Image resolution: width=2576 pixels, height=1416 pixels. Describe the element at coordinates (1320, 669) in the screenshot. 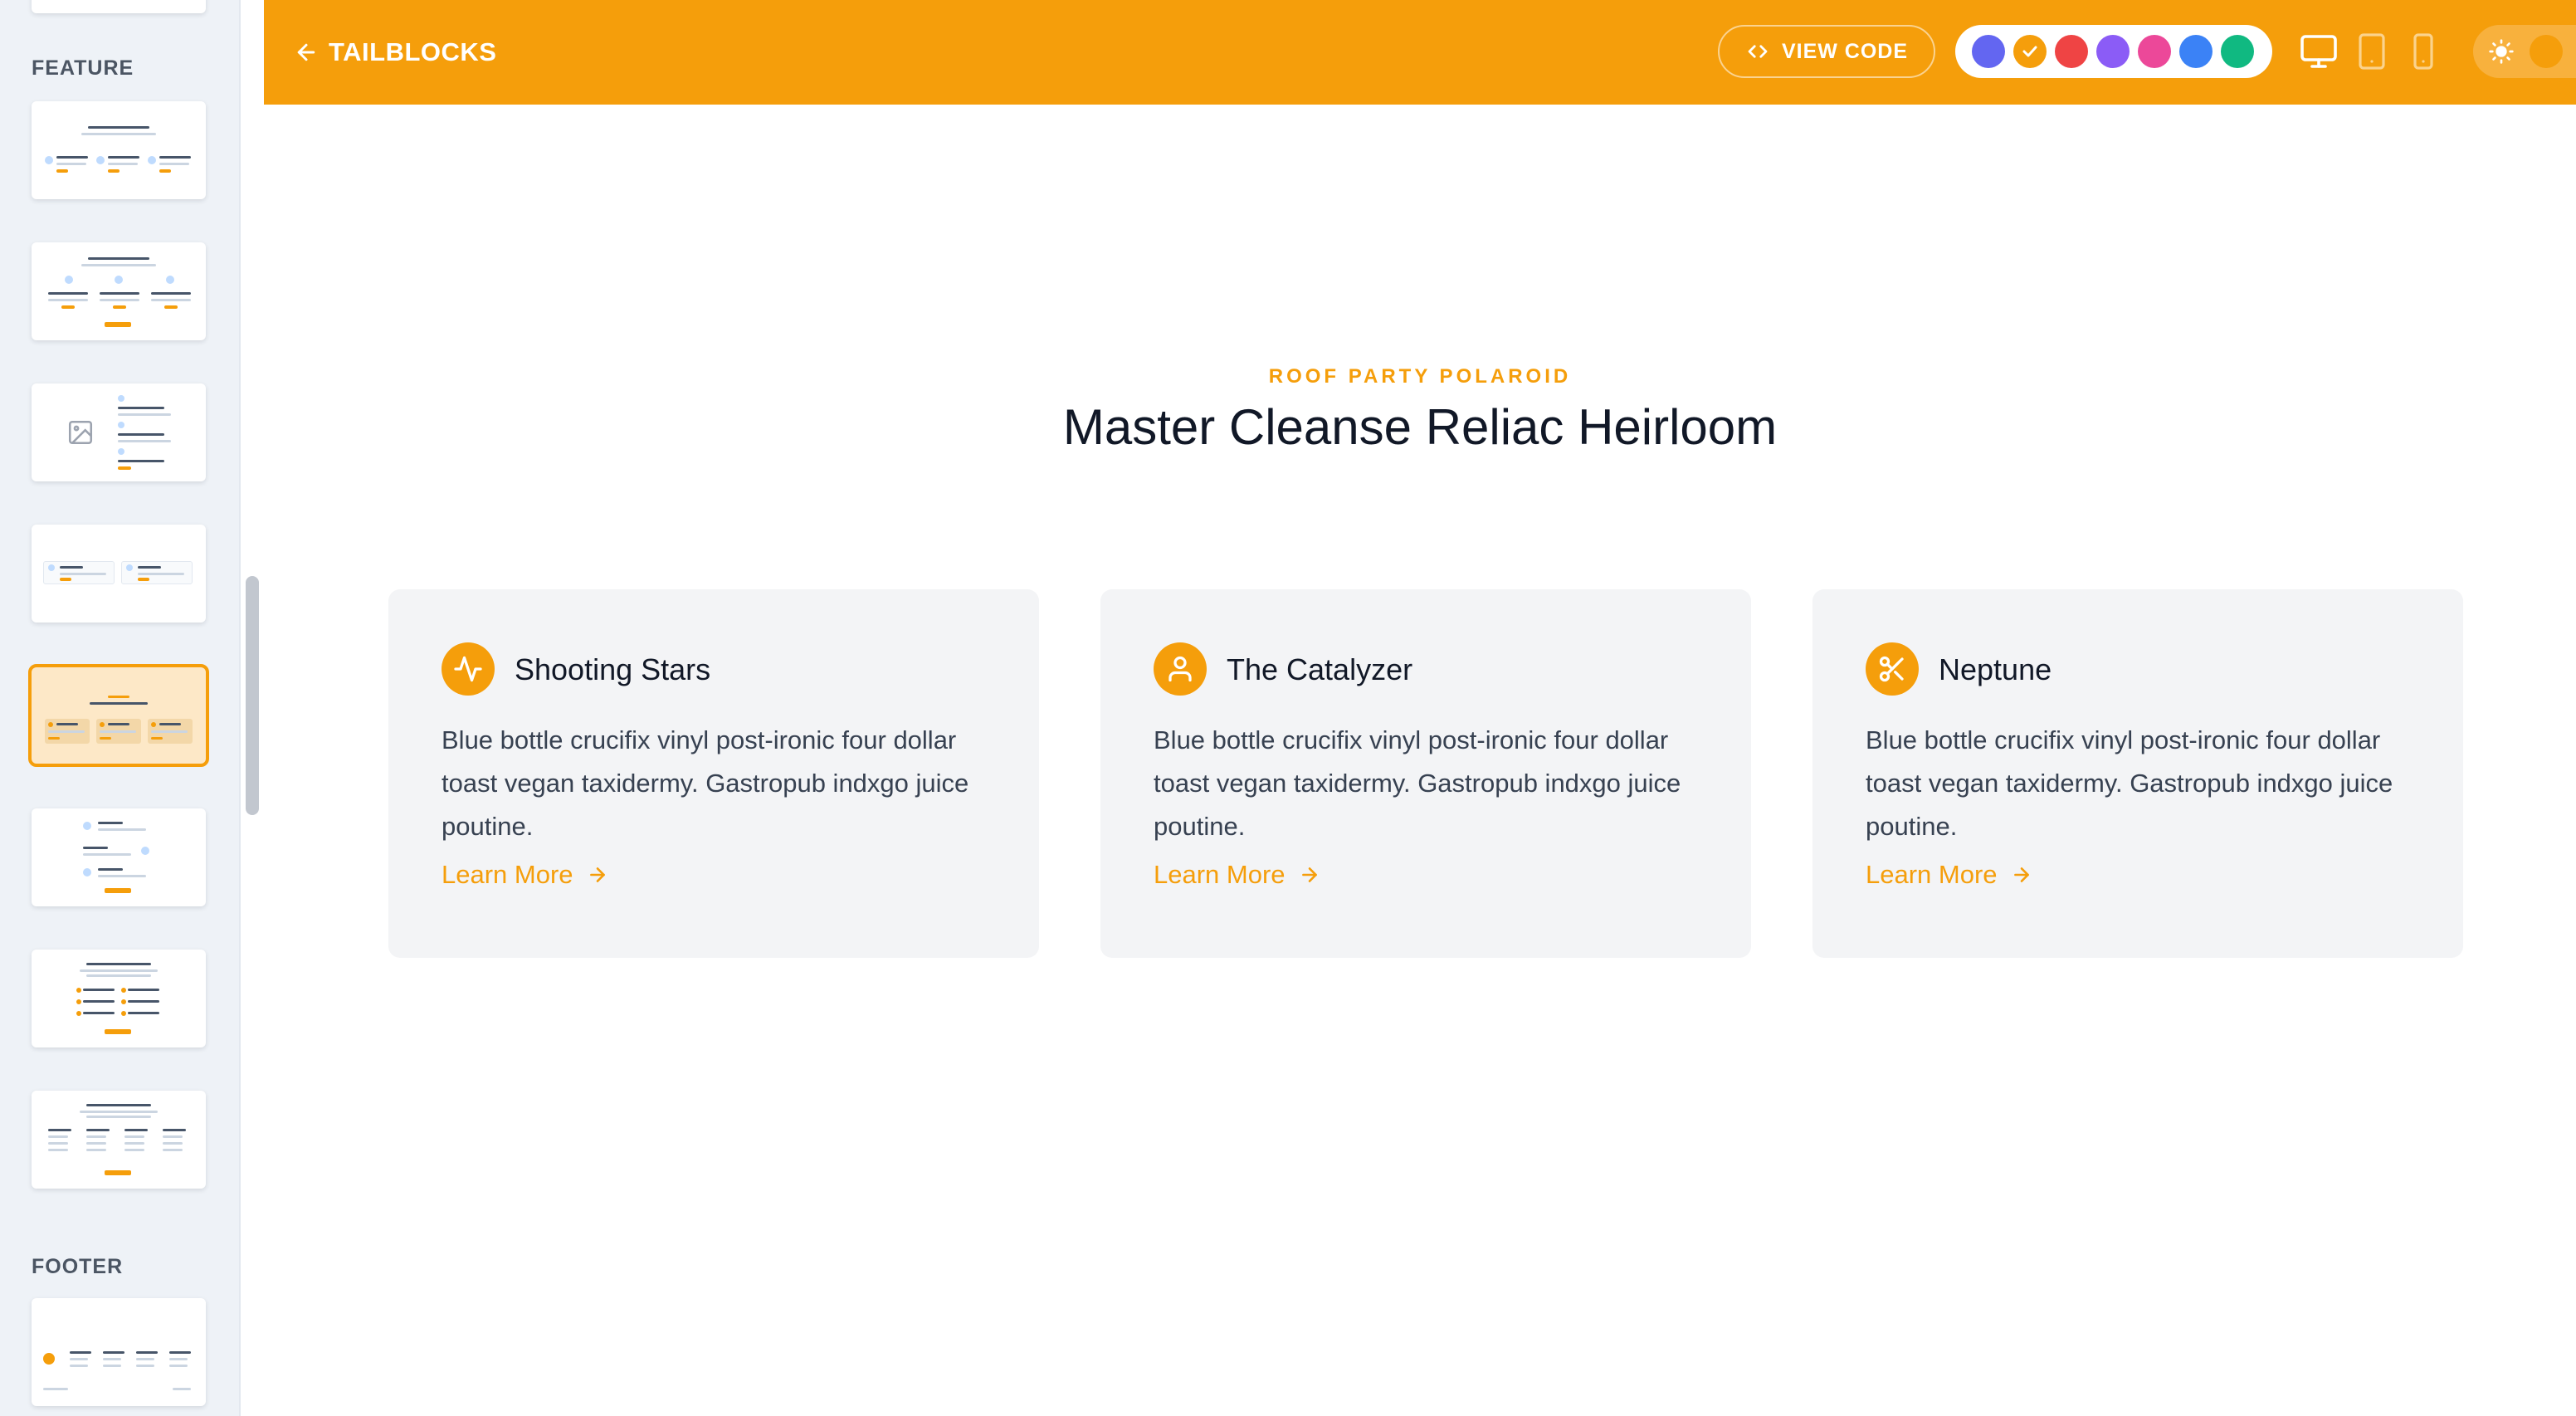

I see `card-title: The Catalyzer` at that location.